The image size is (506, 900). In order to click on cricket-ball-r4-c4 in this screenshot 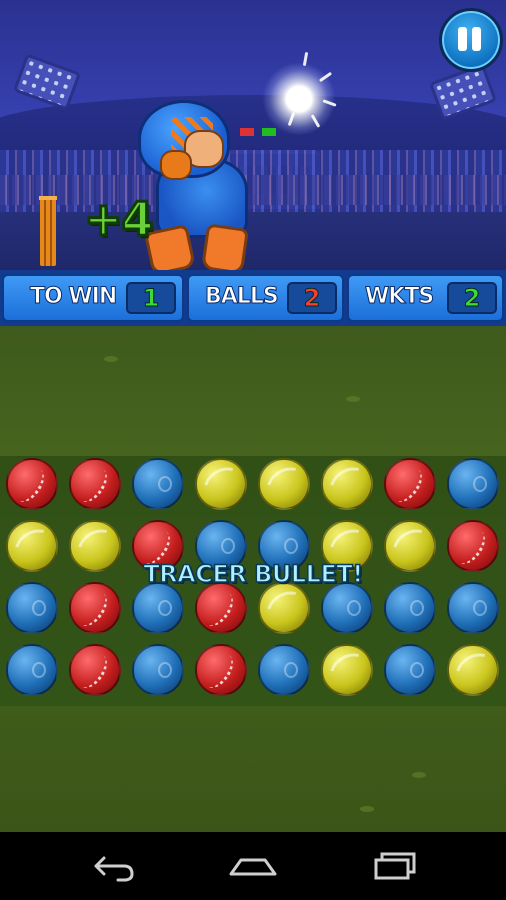, I will do `click(221, 670)`.